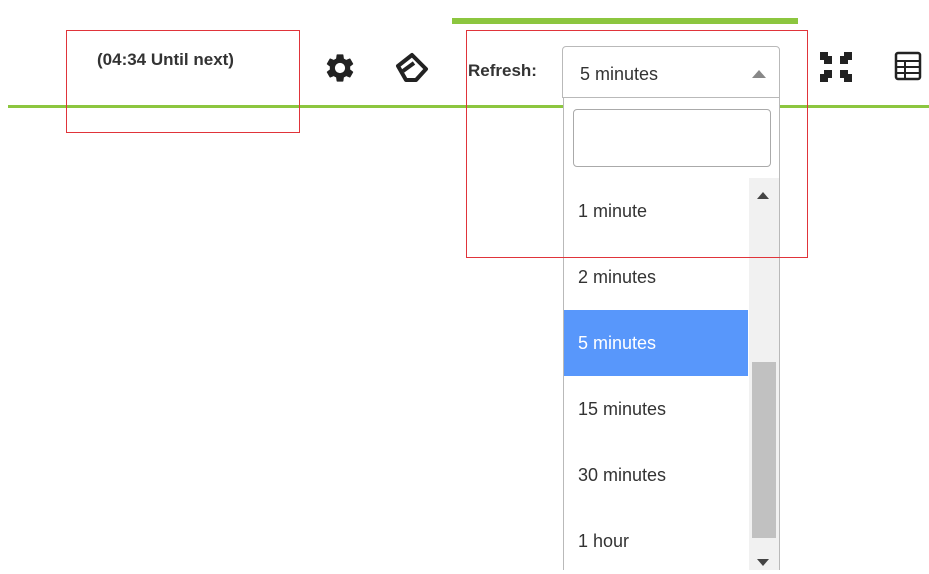  Describe the element at coordinates (671, 72) in the screenshot. I see `refresh-interval-select: 5 minutes` at that location.